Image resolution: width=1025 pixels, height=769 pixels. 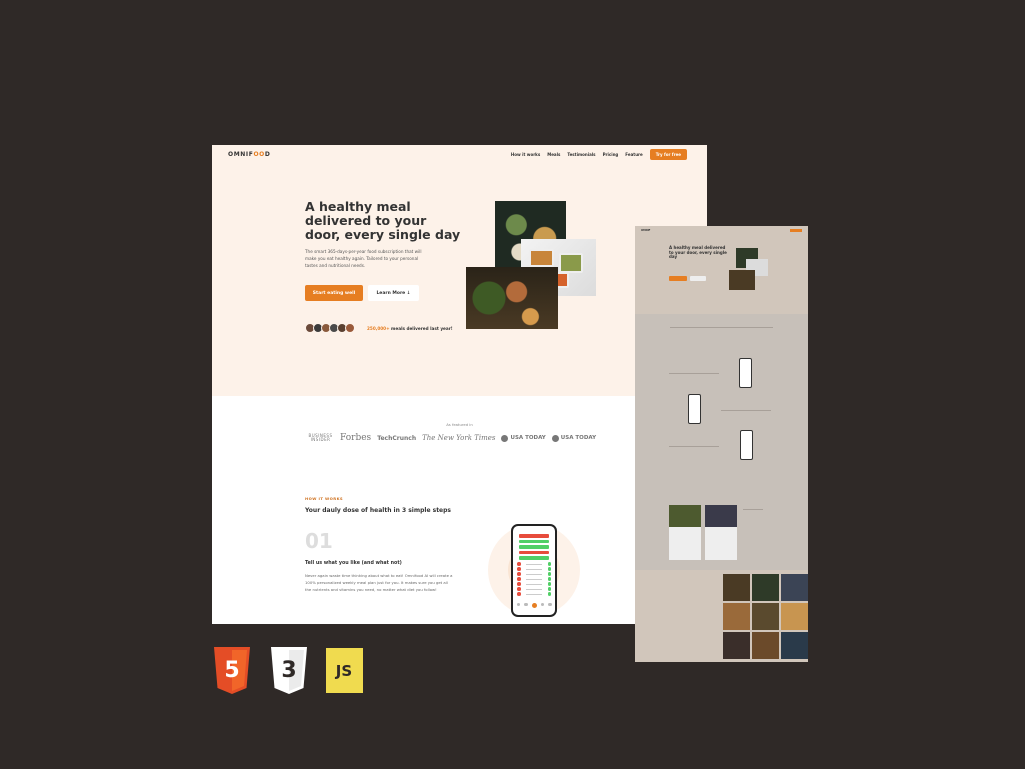 I want to click on css3-icon: 3, so click(x=289, y=670).